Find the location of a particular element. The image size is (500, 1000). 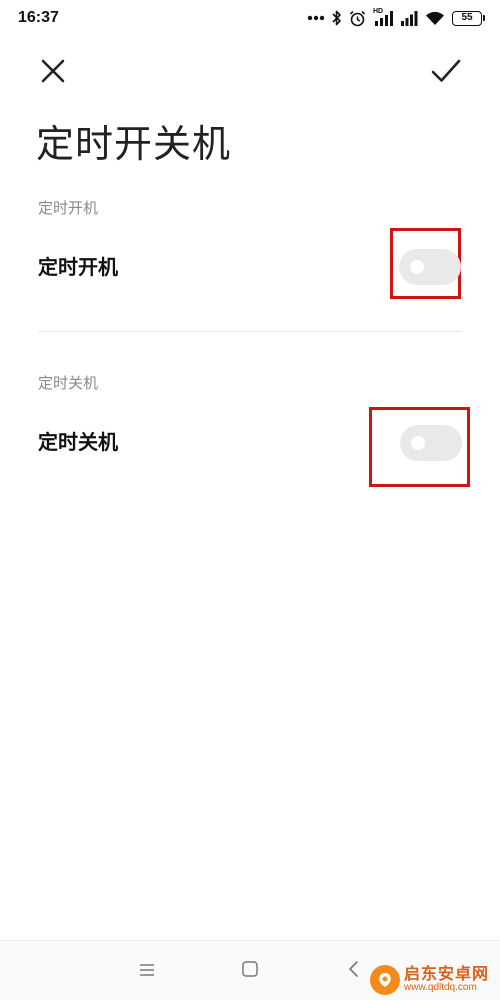

watermark-title: 启东安卓网 is located at coordinates (447, 974).